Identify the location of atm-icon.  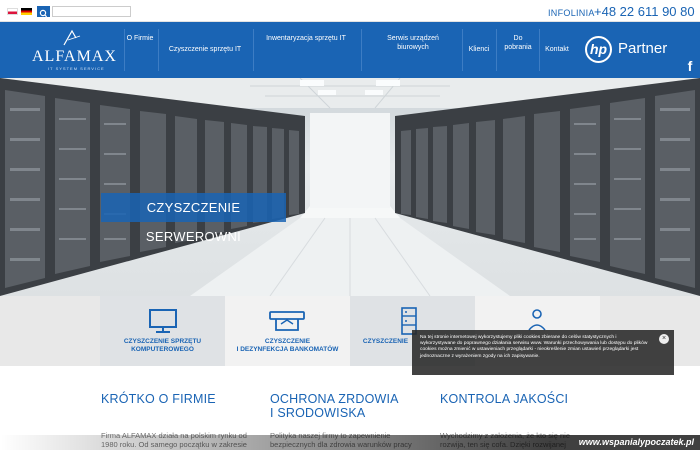
(287, 321).